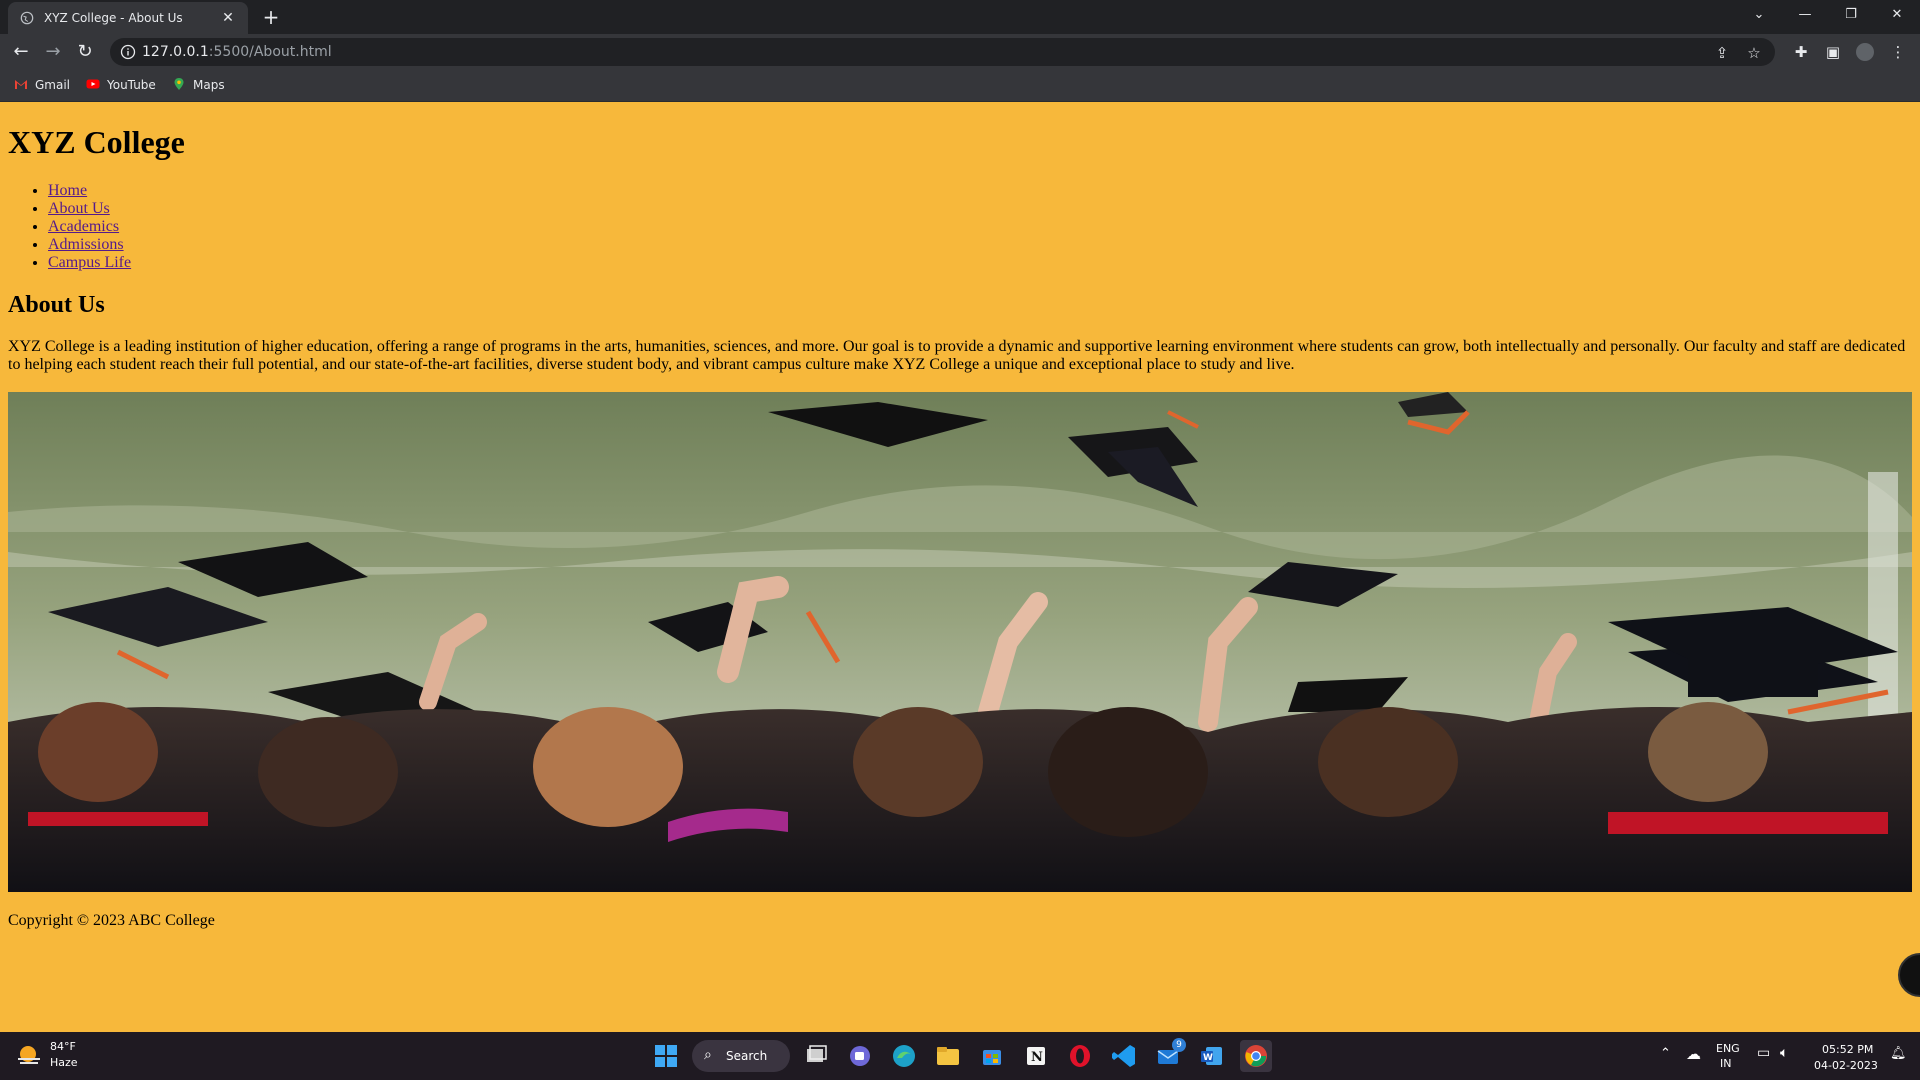  What do you see at coordinates (747, 1056) in the screenshot?
I see `taskbar-search-label: Search` at bounding box center [747, 1056].